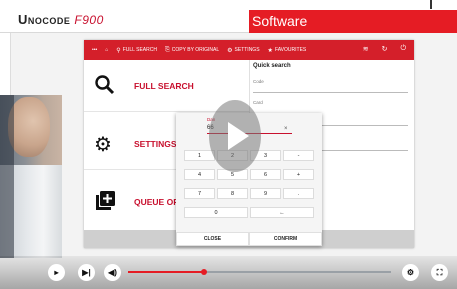 This screenshot has height=289, width=457. Describe the element at coordinates (106, 50) in the screenshot. I see `home-icon: ⌂` at that location.